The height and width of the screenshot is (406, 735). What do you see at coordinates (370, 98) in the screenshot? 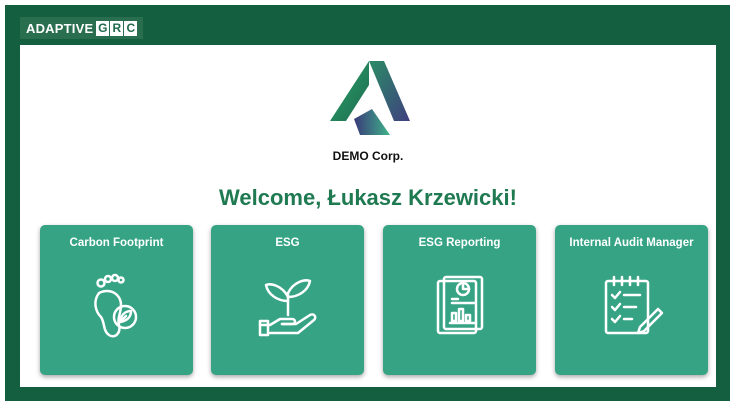
I see `company-logo` at bounding box center [370, 98].